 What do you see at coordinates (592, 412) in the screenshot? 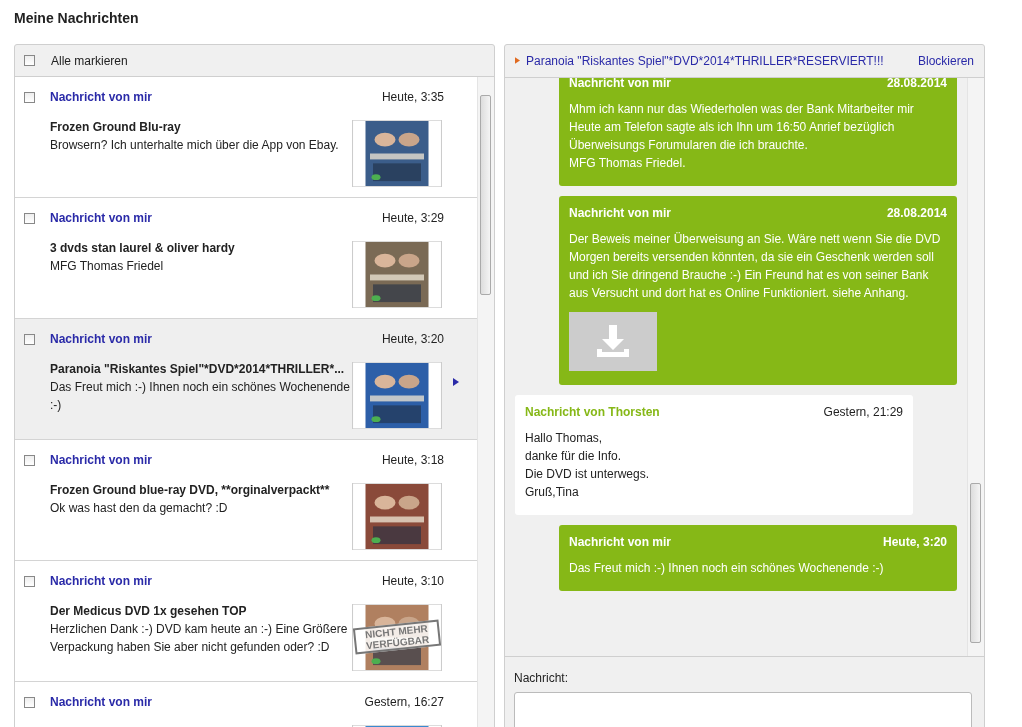
I see `bubble-sender: Nachricht von Thorsten` at bounding box center [592, 412].